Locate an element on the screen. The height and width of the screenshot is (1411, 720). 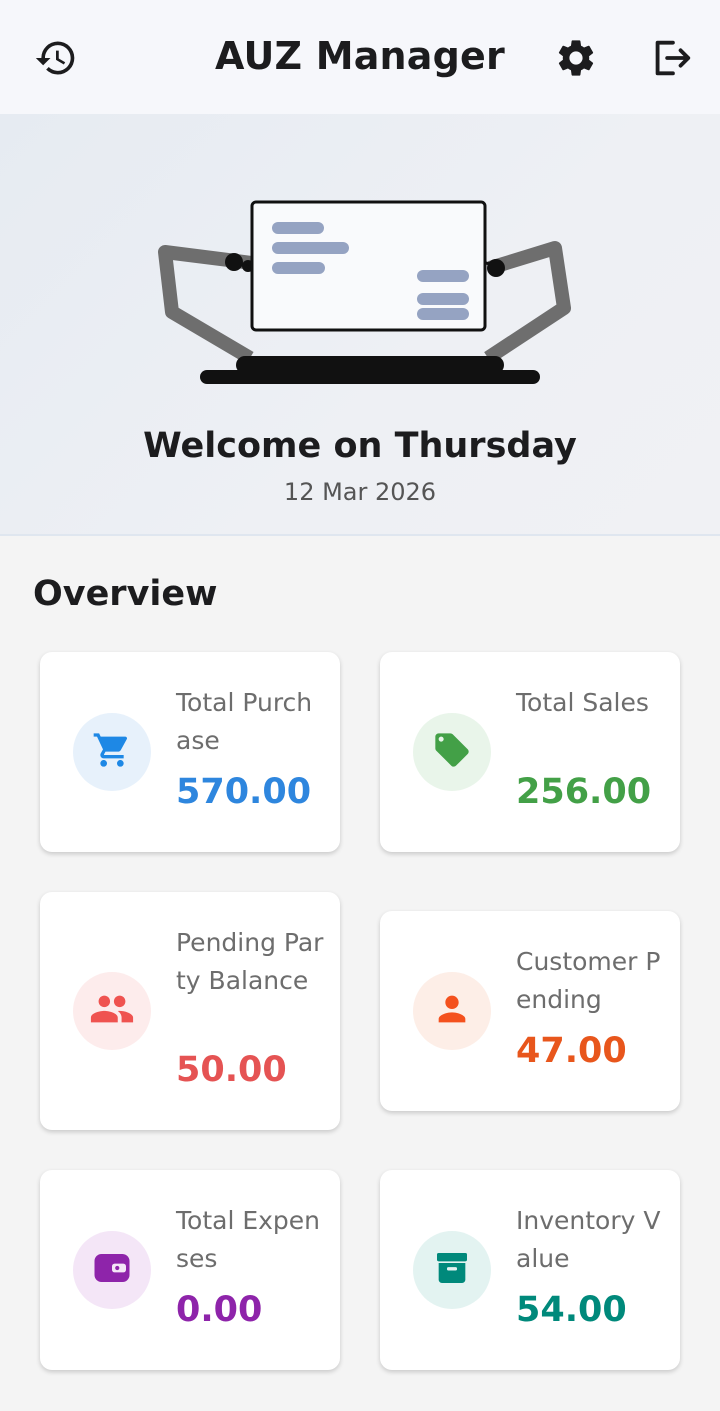
wallet-icon is located at coordinates (112, 1270).